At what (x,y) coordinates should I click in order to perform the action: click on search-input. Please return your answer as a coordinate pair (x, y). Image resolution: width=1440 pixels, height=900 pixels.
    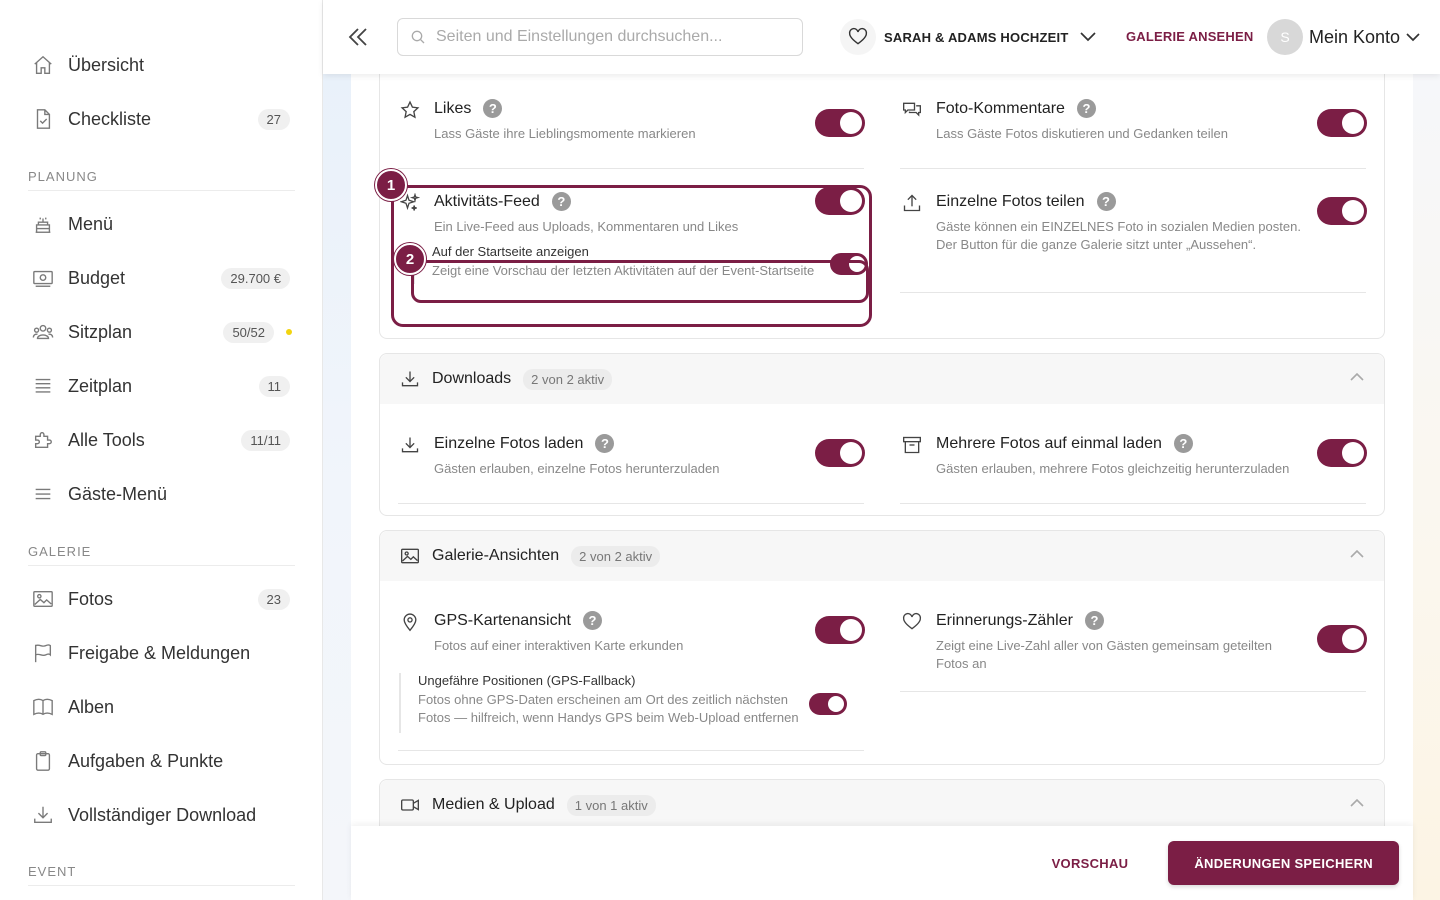
    Looking at the image, I should click on (606, 37).